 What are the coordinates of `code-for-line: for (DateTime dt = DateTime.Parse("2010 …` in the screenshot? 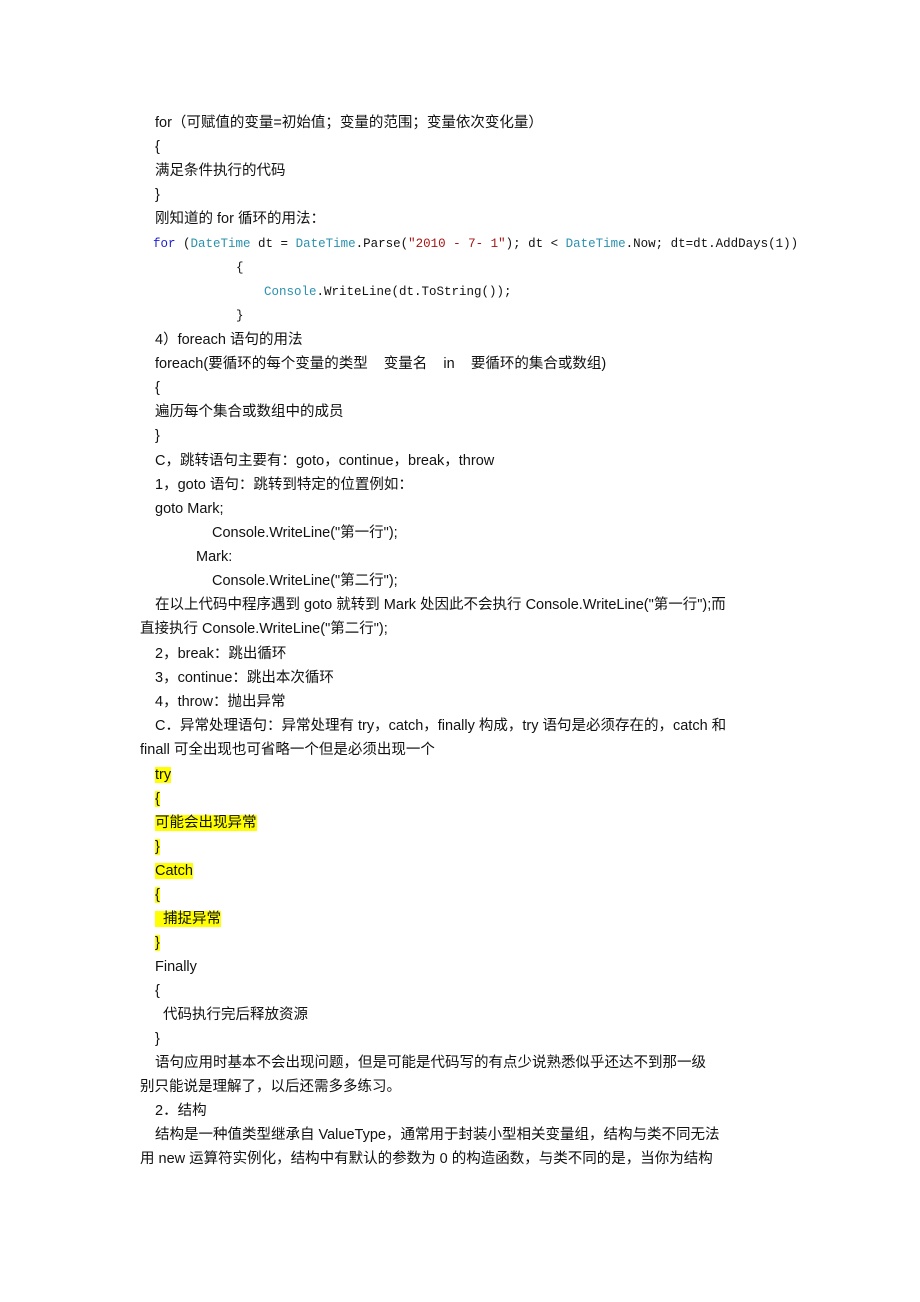 It's located at (475, 244).